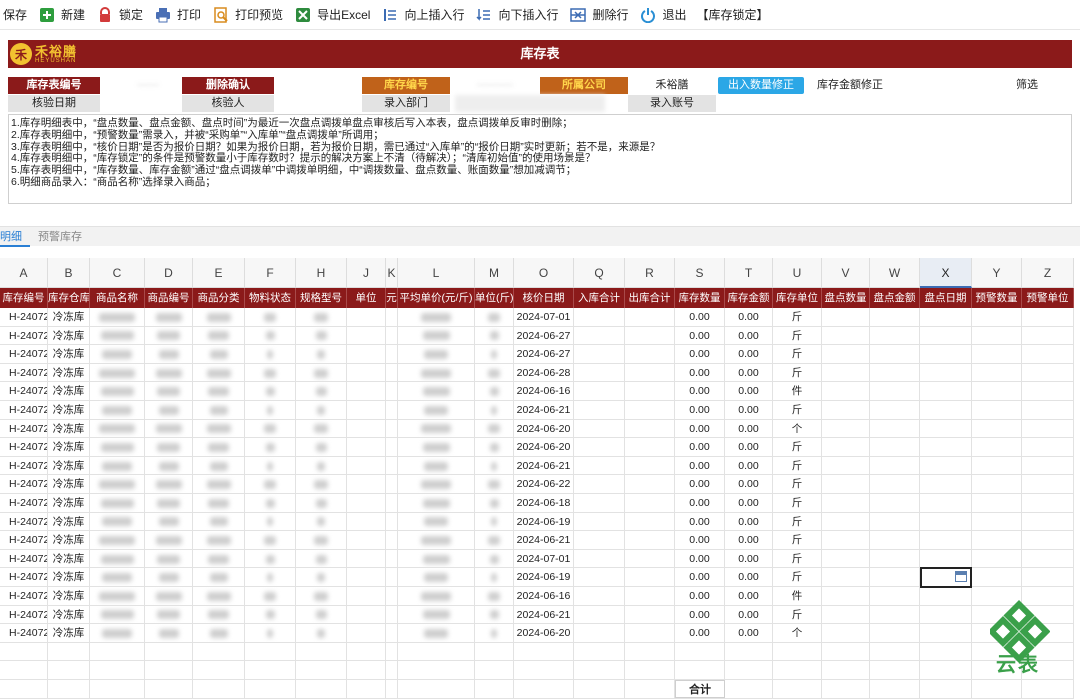 The width and height of the screenshot is (1080, 700). Describe the element at coordinates (1048, 273) in the screenshot. I see `column-letter-Z: Z` at that location.